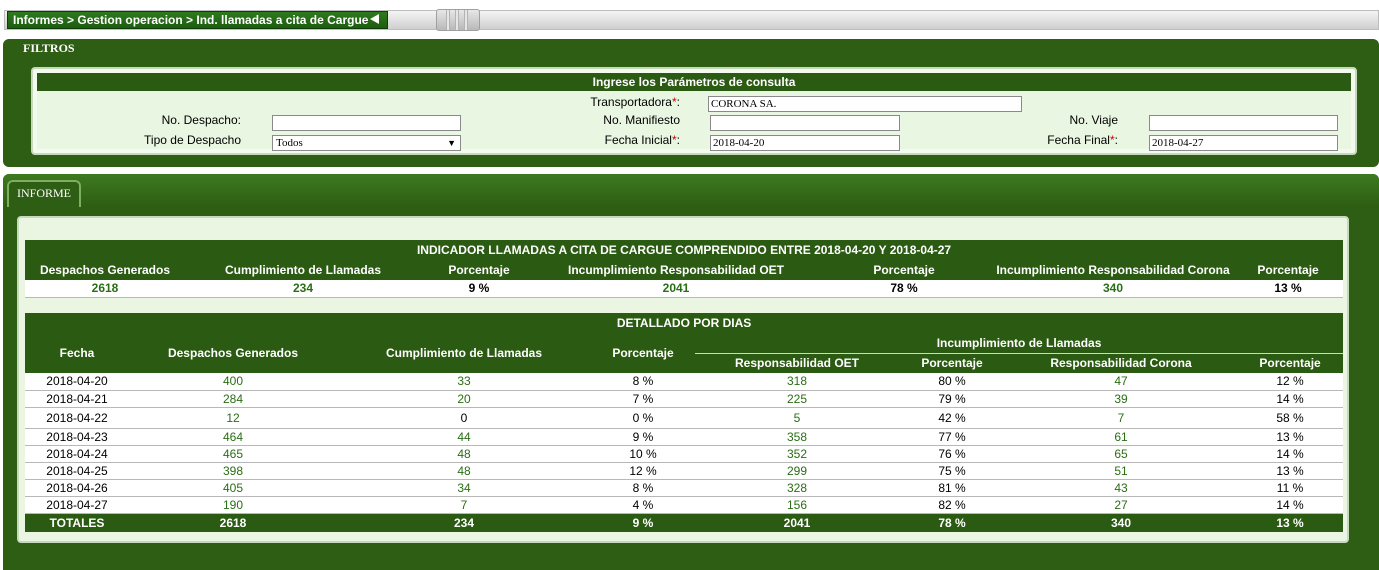 Image resolution: width=1379 pixels, height=570 pixels. I want to click on no-manifiesto-input, so click(805, 123).